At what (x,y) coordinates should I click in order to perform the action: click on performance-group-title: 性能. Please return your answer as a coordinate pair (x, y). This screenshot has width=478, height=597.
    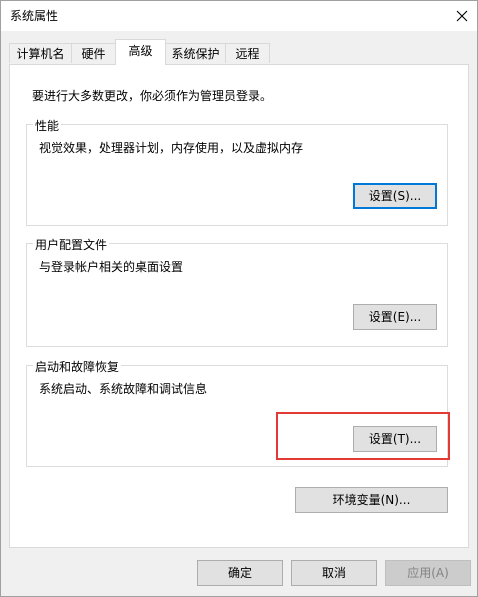
    Looking at the image, I should click on (47, 125).